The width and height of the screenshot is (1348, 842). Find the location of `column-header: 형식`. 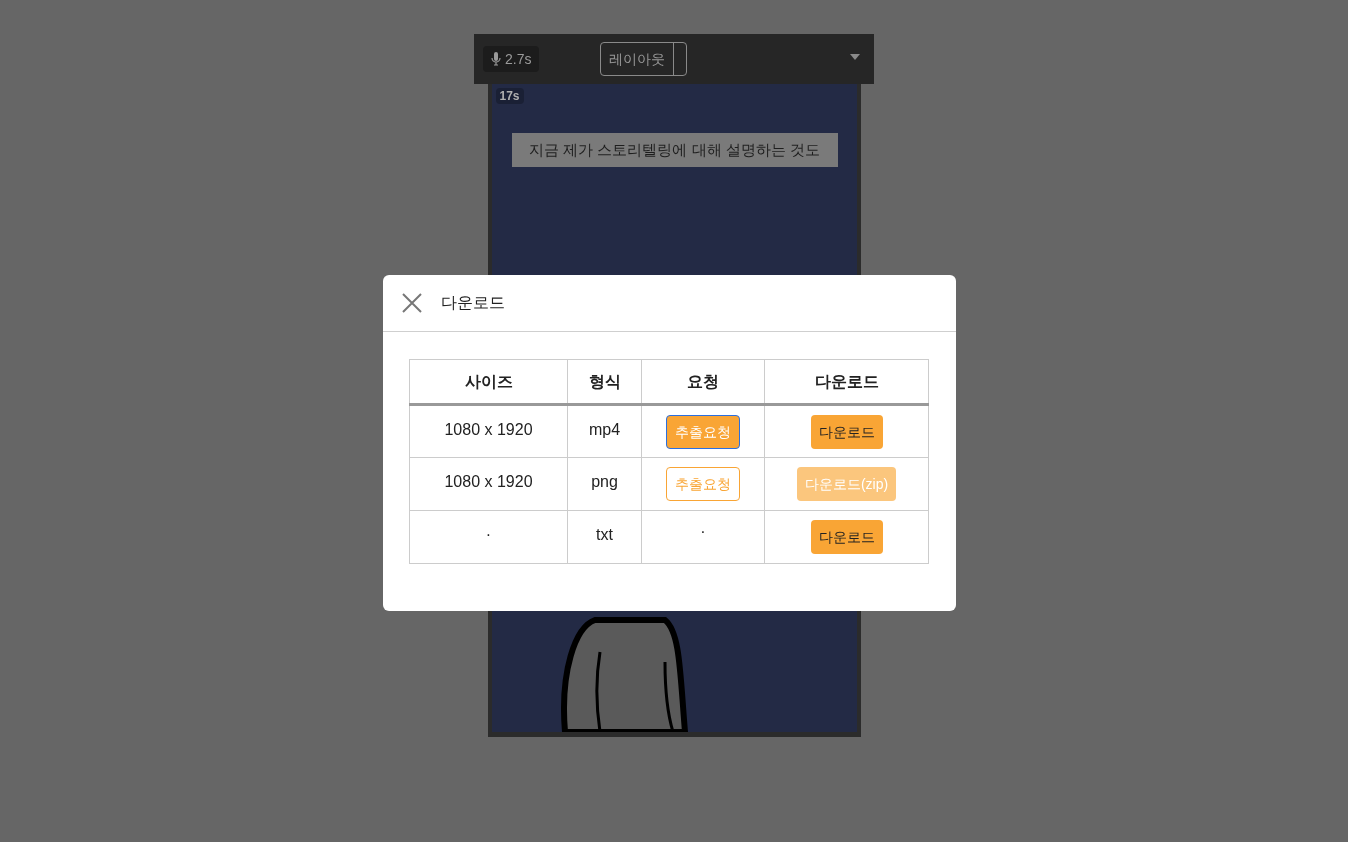

column-header: 형식 is located at coordinates (604, 382).